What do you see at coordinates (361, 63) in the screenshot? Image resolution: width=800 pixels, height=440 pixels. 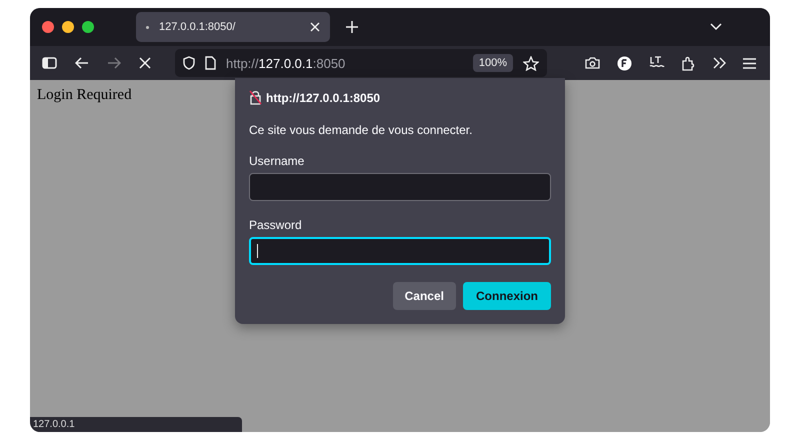 I see `address-bar: http://127.0.0.1:8050 100%` at bounding box center [361, 63].